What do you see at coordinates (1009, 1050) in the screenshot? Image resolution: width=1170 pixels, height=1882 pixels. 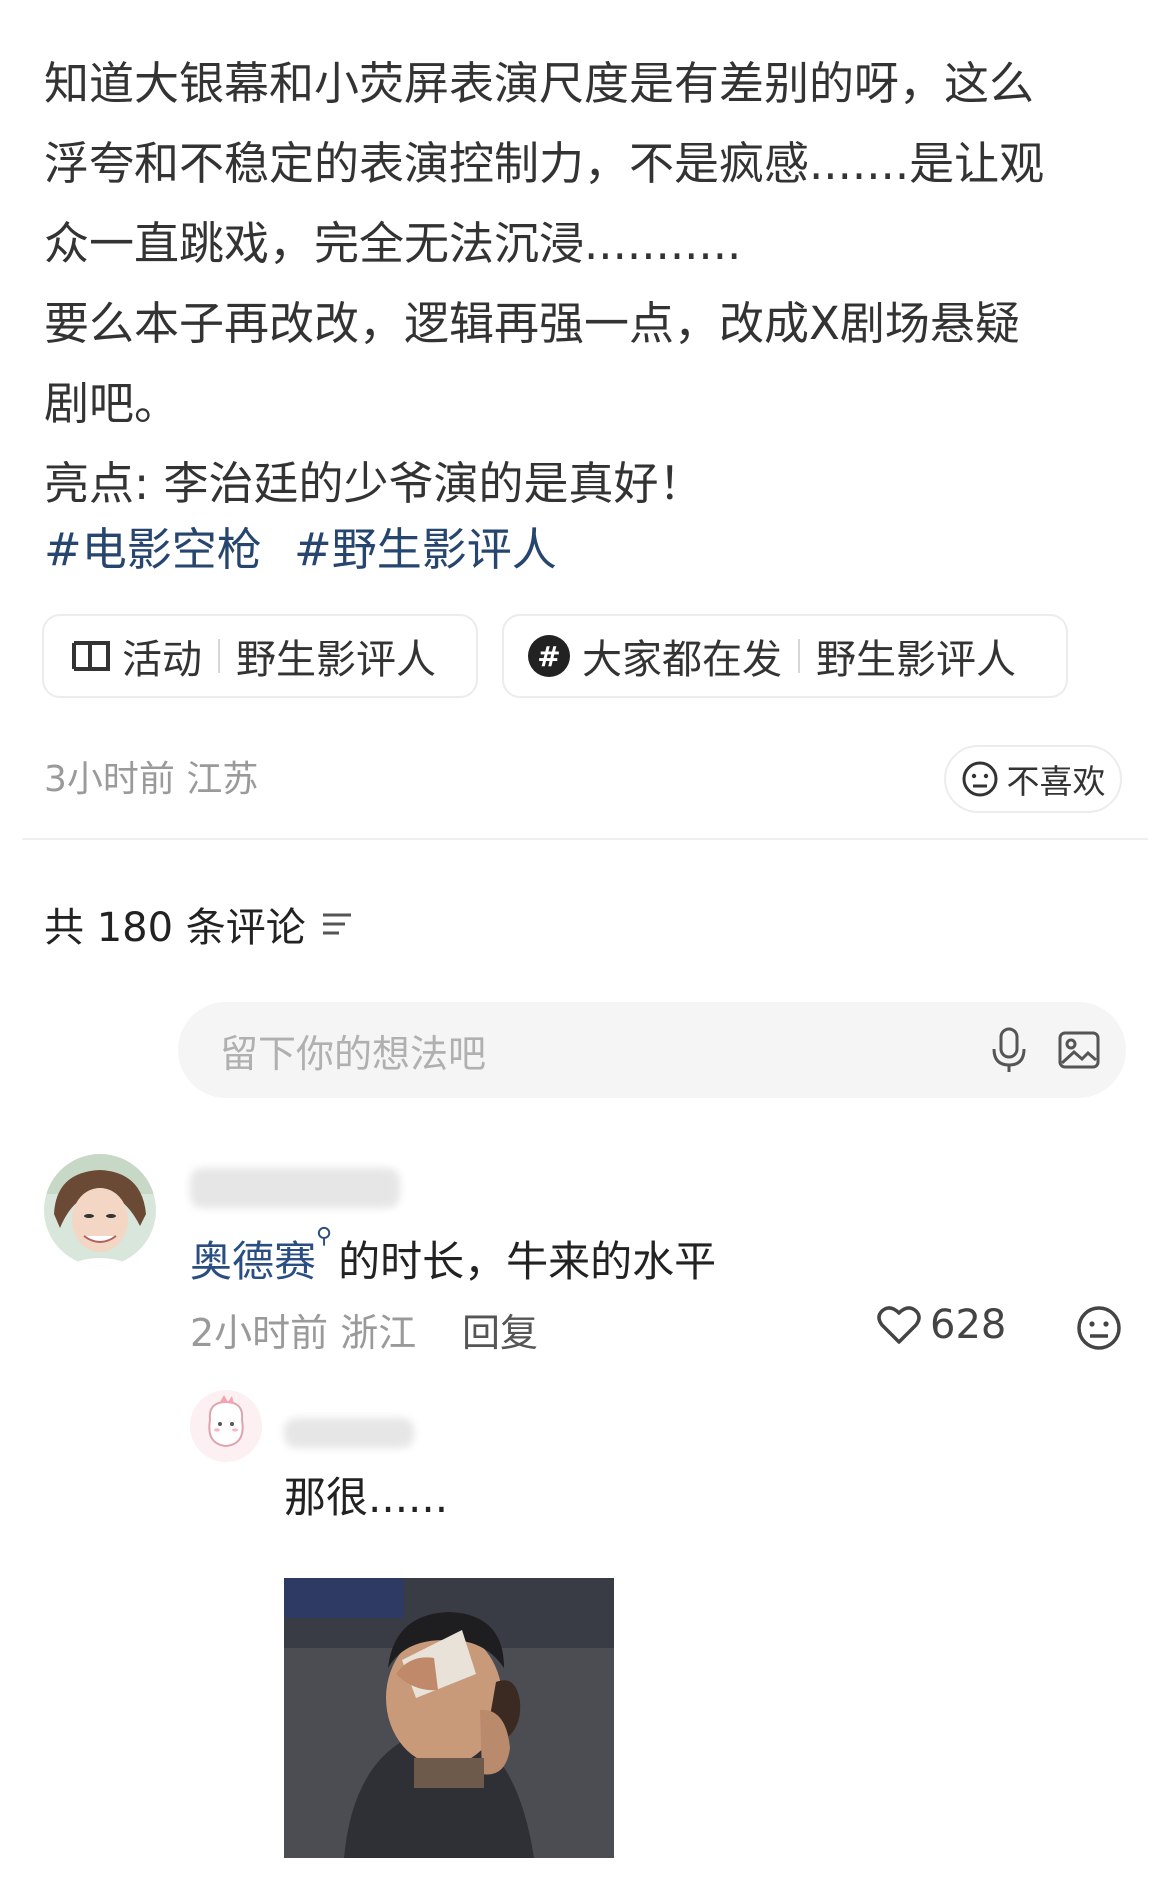 I see `microphone-icon` at bounding box center [1009, 1050].